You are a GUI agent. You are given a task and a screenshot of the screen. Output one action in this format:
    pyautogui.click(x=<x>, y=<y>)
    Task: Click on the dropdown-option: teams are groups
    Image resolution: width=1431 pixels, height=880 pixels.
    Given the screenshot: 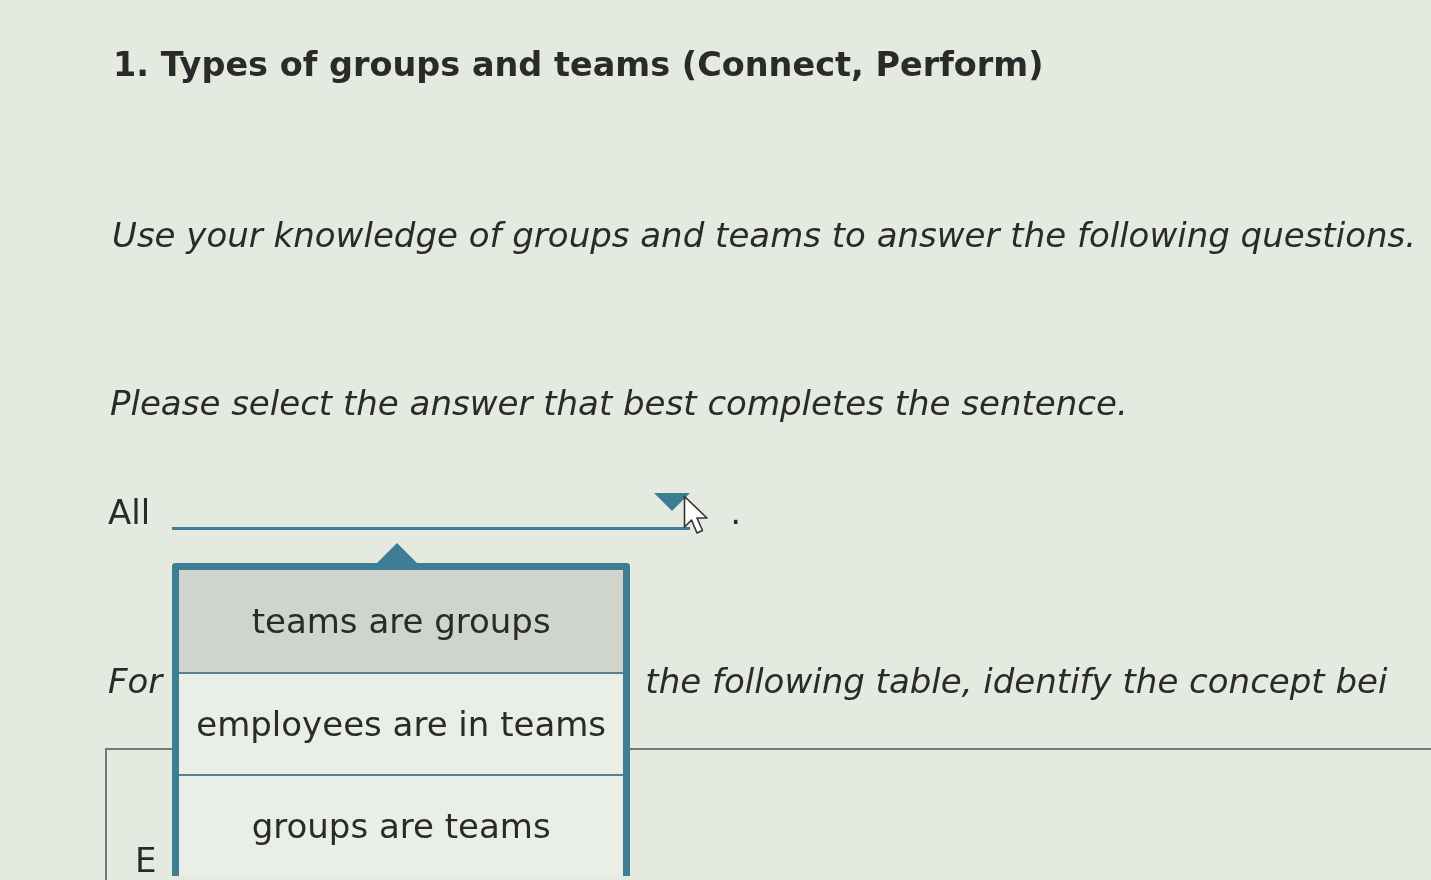 What is the action you would take?
    pyautogui.click(x=401, y=621)
    